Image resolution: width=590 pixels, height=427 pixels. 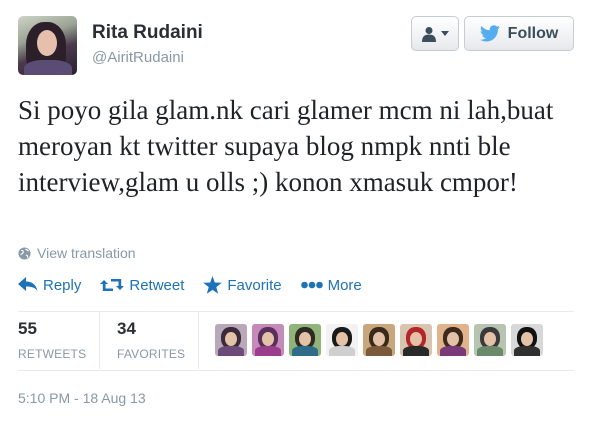 I want to click on favorites-label: FAVORITES, so click(x=151, y=354).